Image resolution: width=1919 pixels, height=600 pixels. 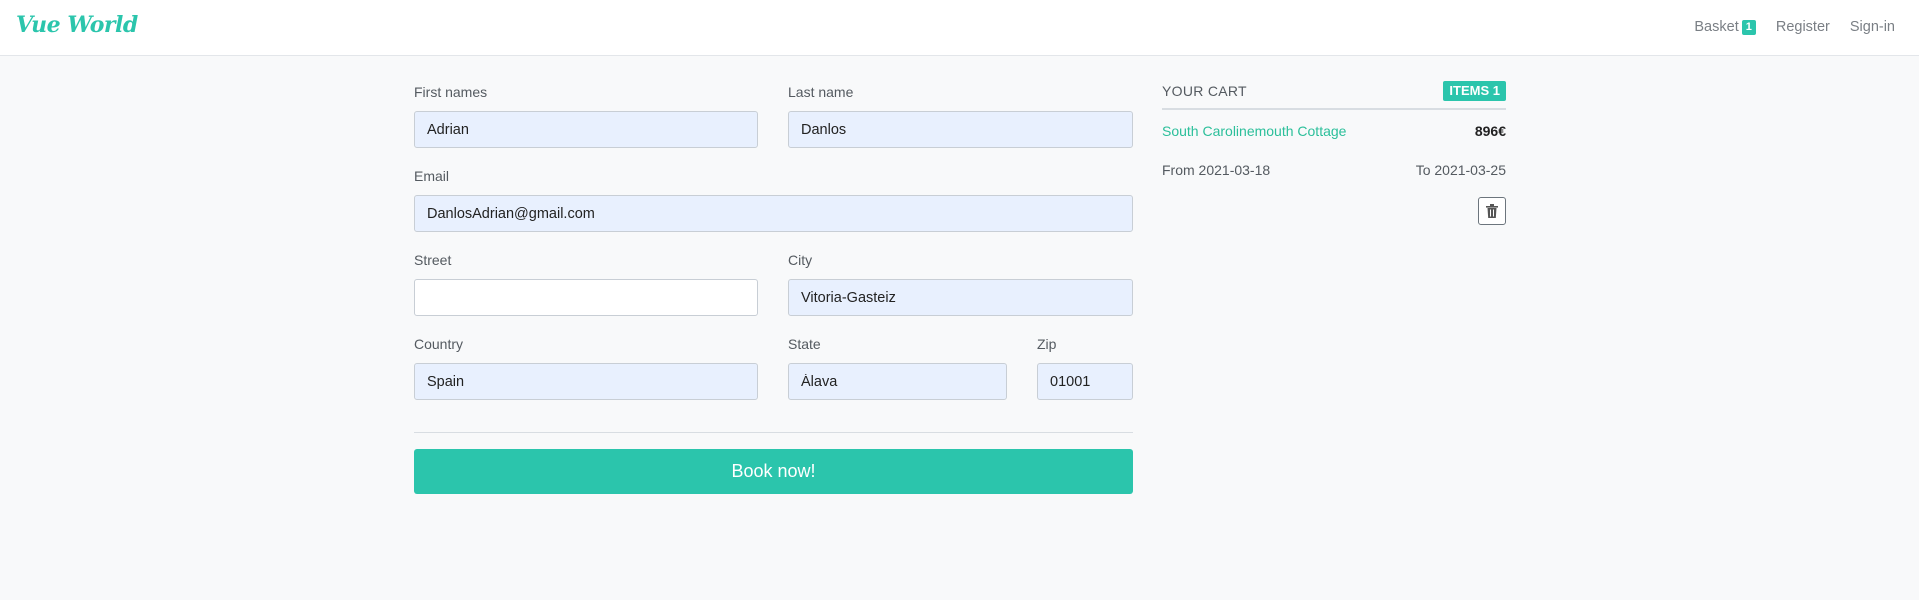 I want to click on first-name-field, so click(x=586, y=129).